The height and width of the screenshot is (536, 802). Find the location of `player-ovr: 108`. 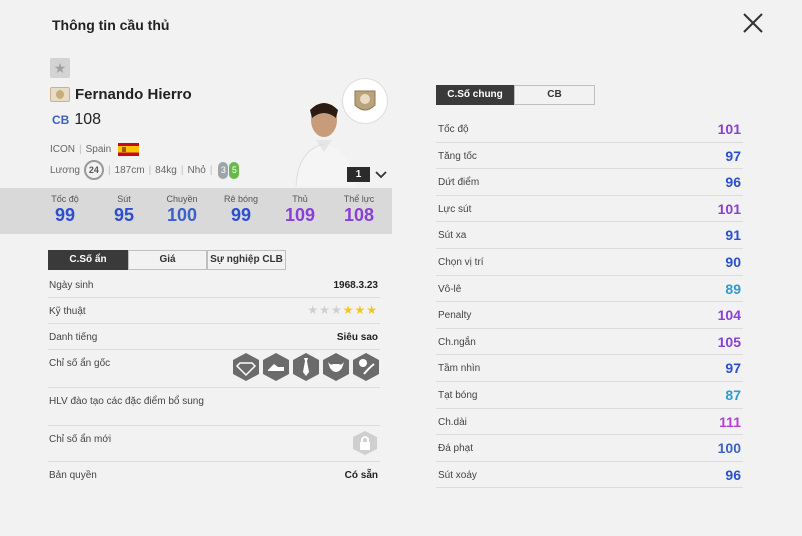

player-ovr: 108 is located at coordinates (88, 119).